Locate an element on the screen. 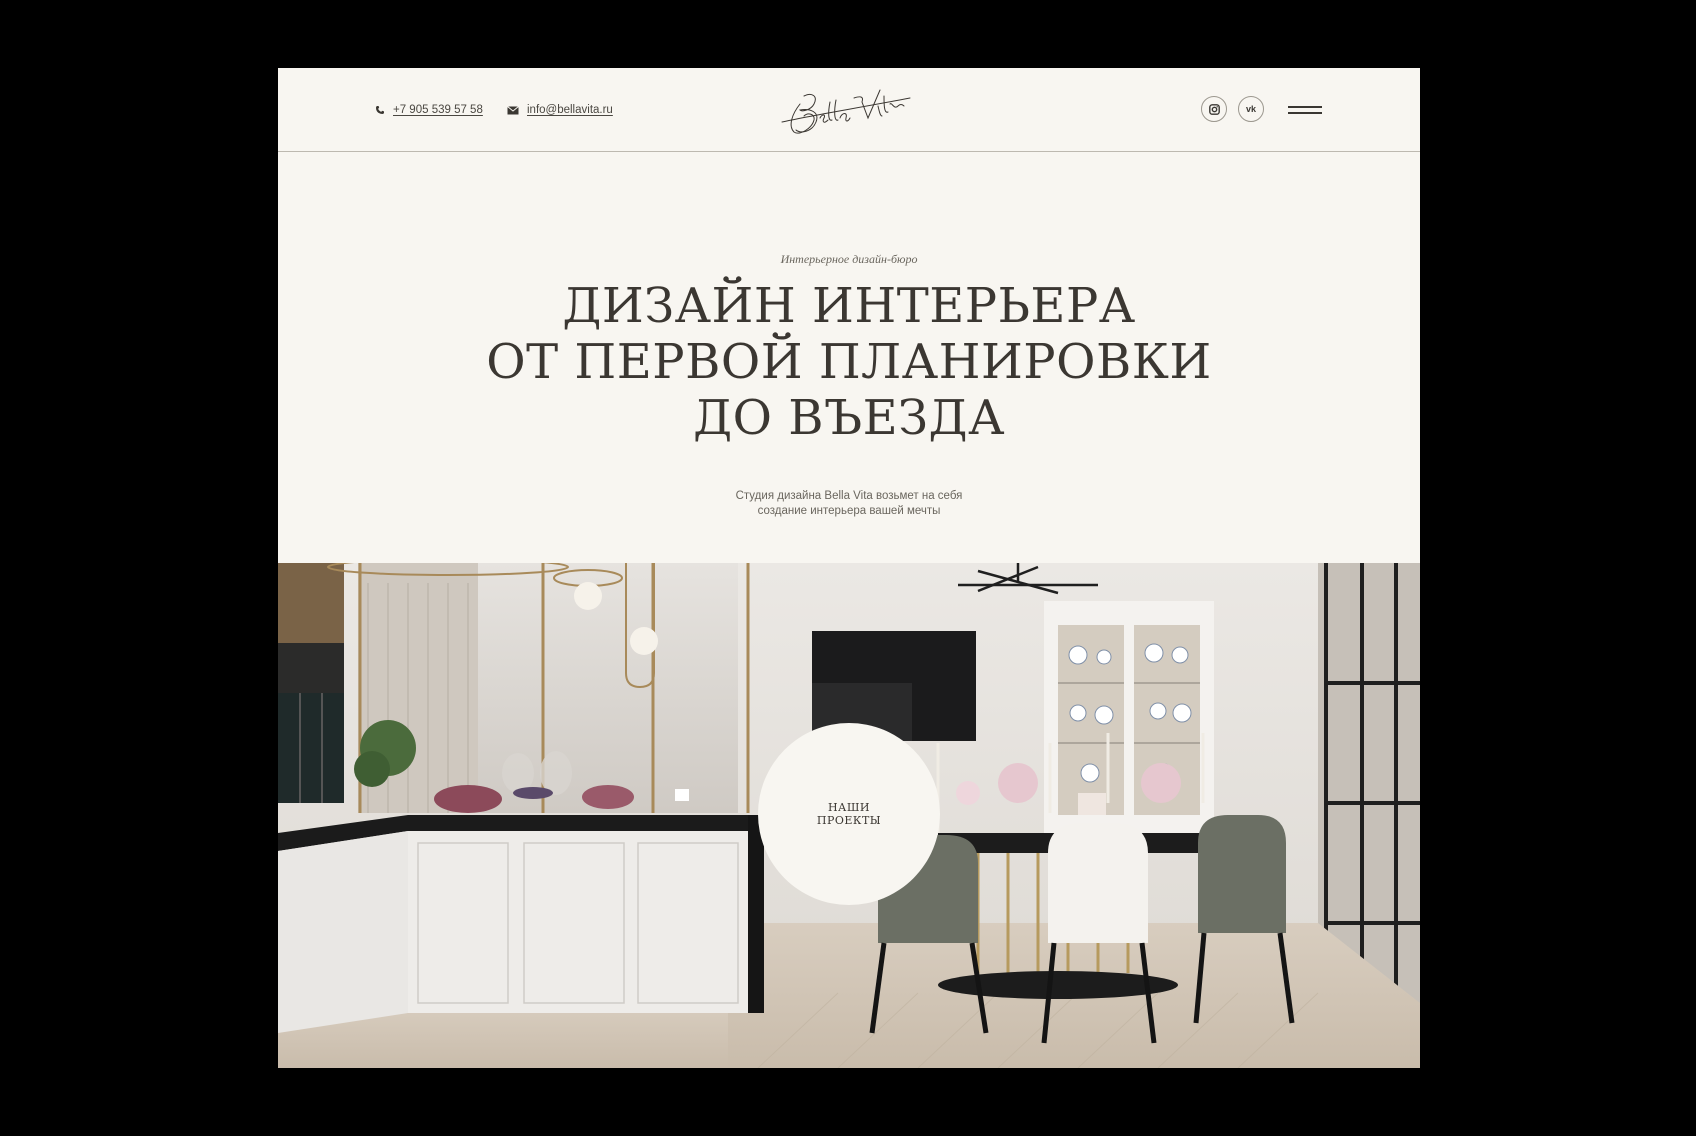 The height and width of the screenshot is (1136, 1696). instagram-link is located at coordinates (1214, 109).